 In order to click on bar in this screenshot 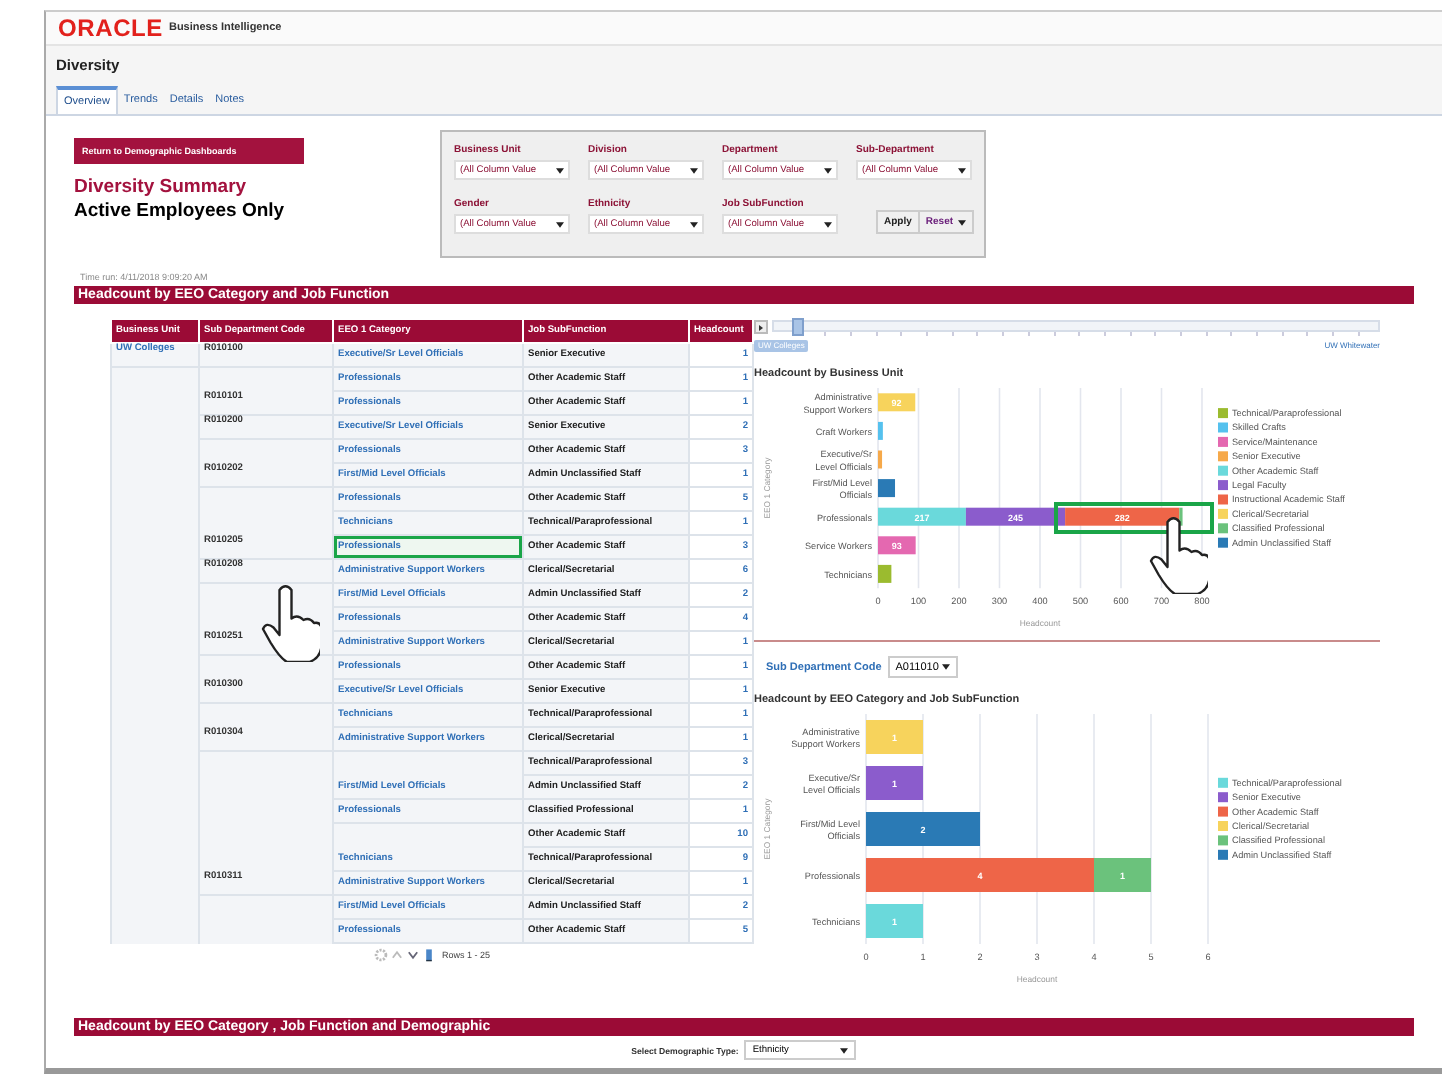, I will do `click(1122, 516)`.